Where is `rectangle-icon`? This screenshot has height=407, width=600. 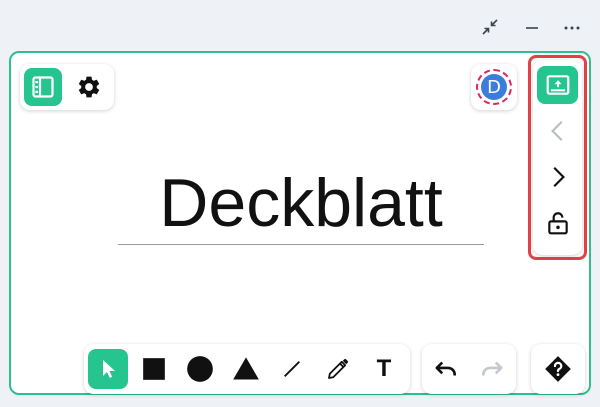
rectangle-icon is located at coordinates (154, 369).